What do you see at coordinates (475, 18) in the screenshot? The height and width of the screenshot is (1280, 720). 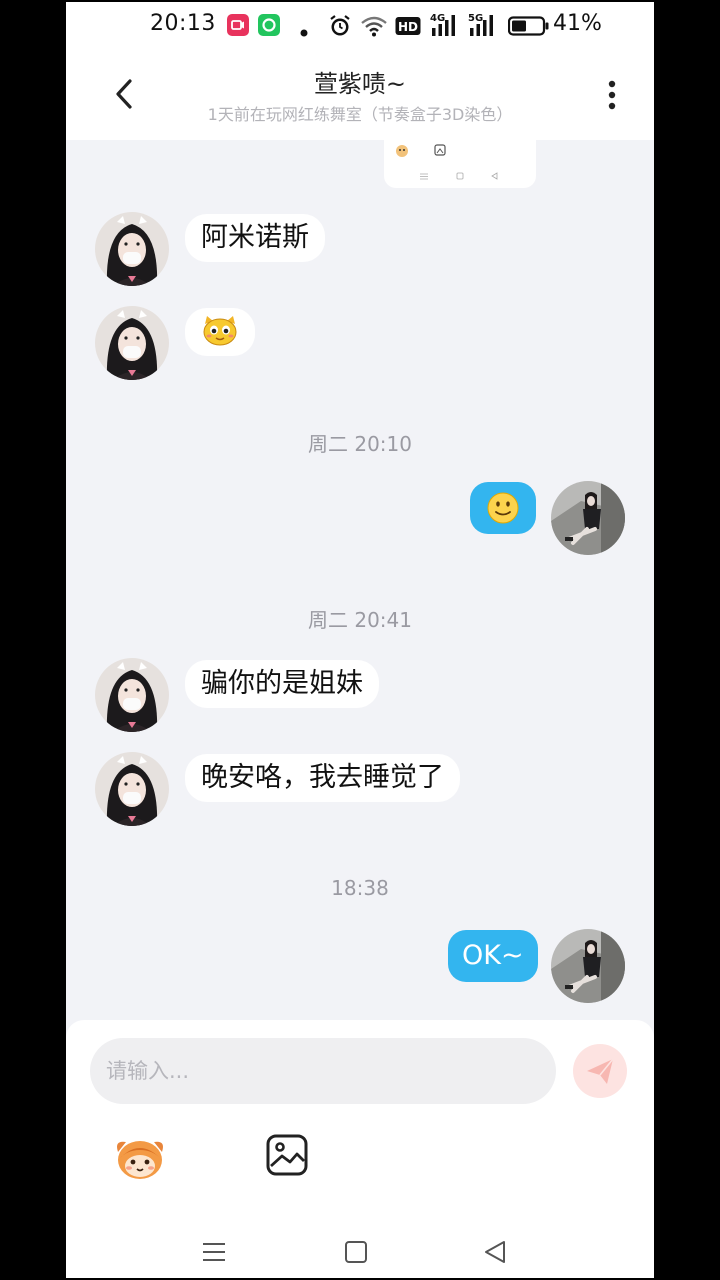 I see `svg-text: 5G` at bounding box center [475, 18].